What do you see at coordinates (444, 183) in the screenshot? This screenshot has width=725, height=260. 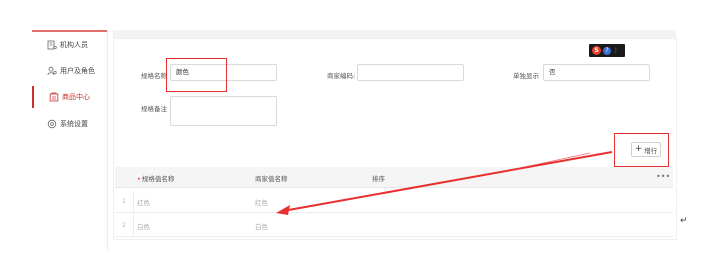 I see `annotation-arrow` at bounding box center [444, 183].